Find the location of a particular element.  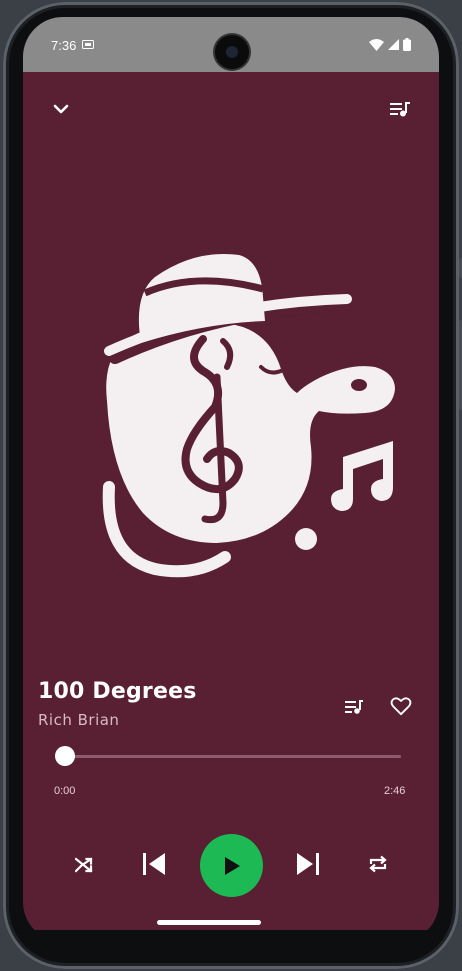

track-title: 100 Degrees is located at coordinates (117, 691).